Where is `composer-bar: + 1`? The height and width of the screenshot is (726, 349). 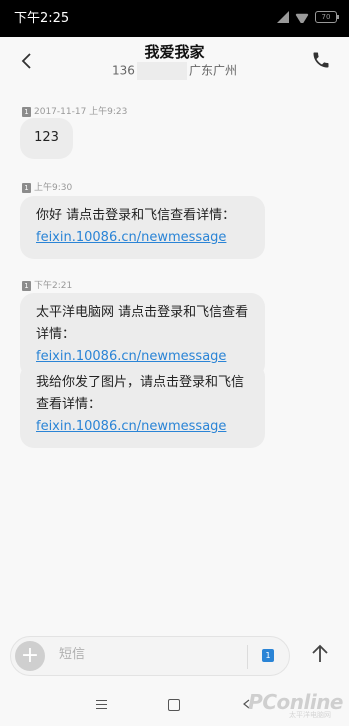 composer-bar: + 1 is located at coordinates (174, 658).